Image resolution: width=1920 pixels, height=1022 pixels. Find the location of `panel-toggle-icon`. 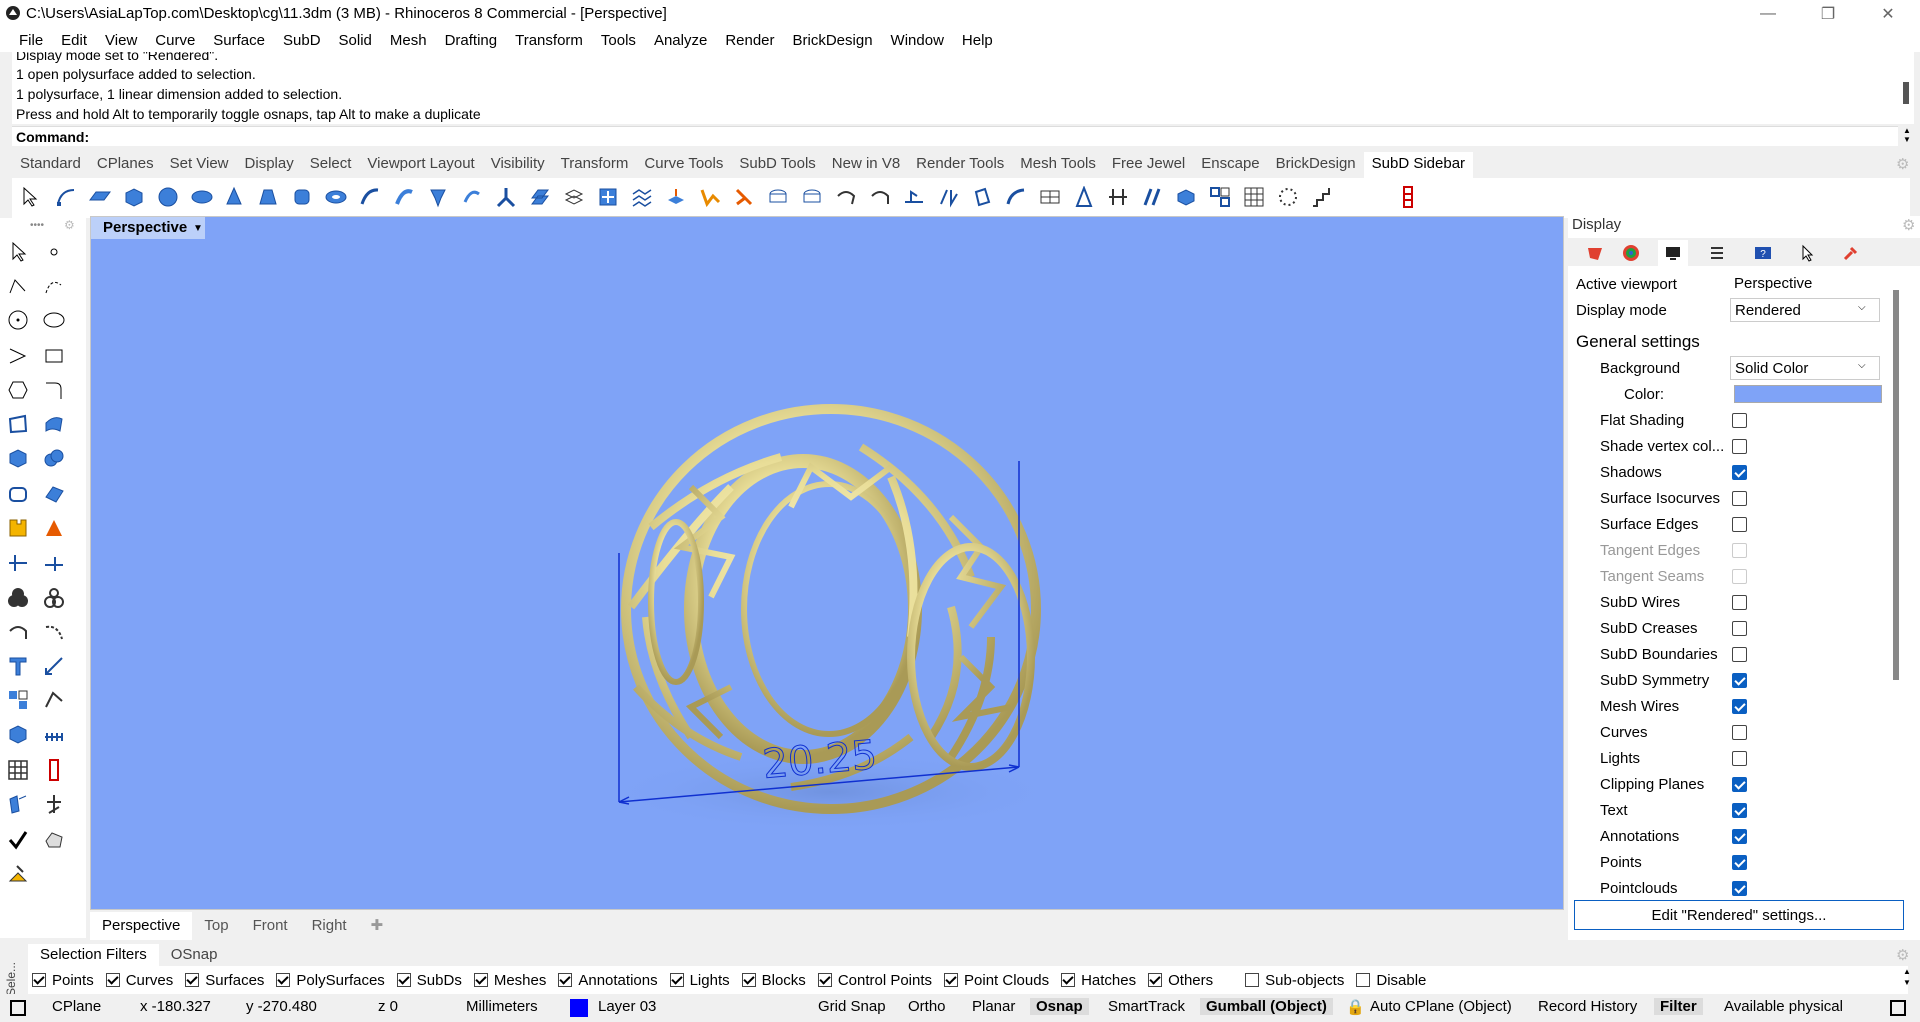

panel-toggle-icon is located at coordinates (1898, 1008).